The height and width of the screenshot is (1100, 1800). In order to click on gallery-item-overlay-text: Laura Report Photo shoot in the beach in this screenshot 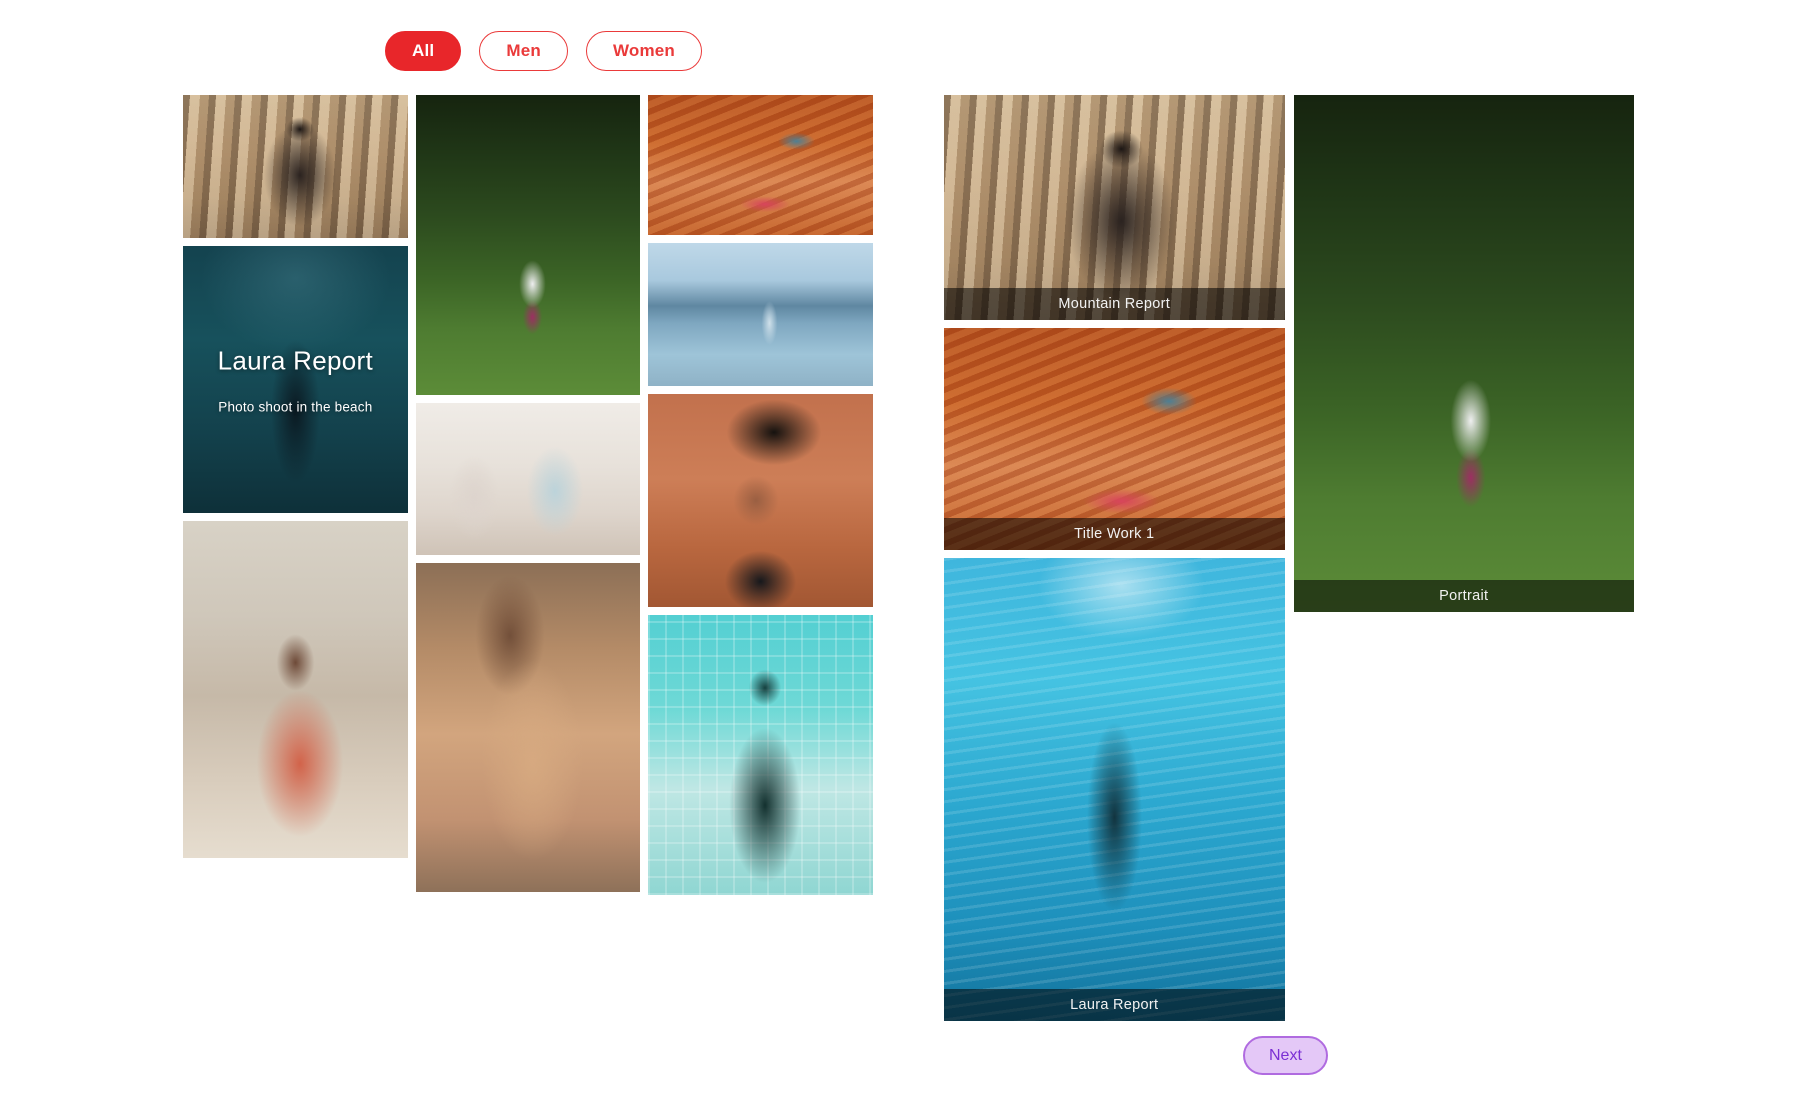, I will do `click(295, 379)`.